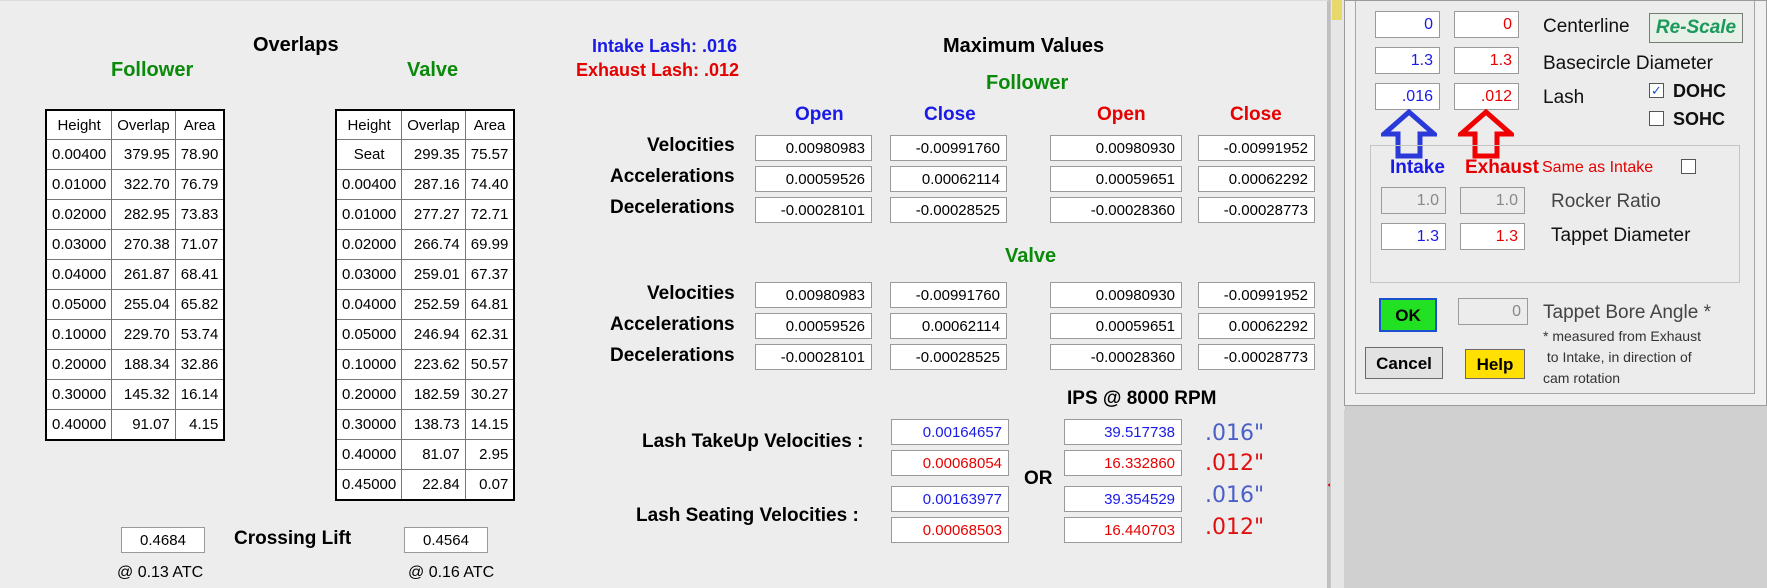  Describe the element at coordinates (1256, 148) in the screenshot. I see `follower-velocities-exhaust-close-field: -0.00991952` at that location.